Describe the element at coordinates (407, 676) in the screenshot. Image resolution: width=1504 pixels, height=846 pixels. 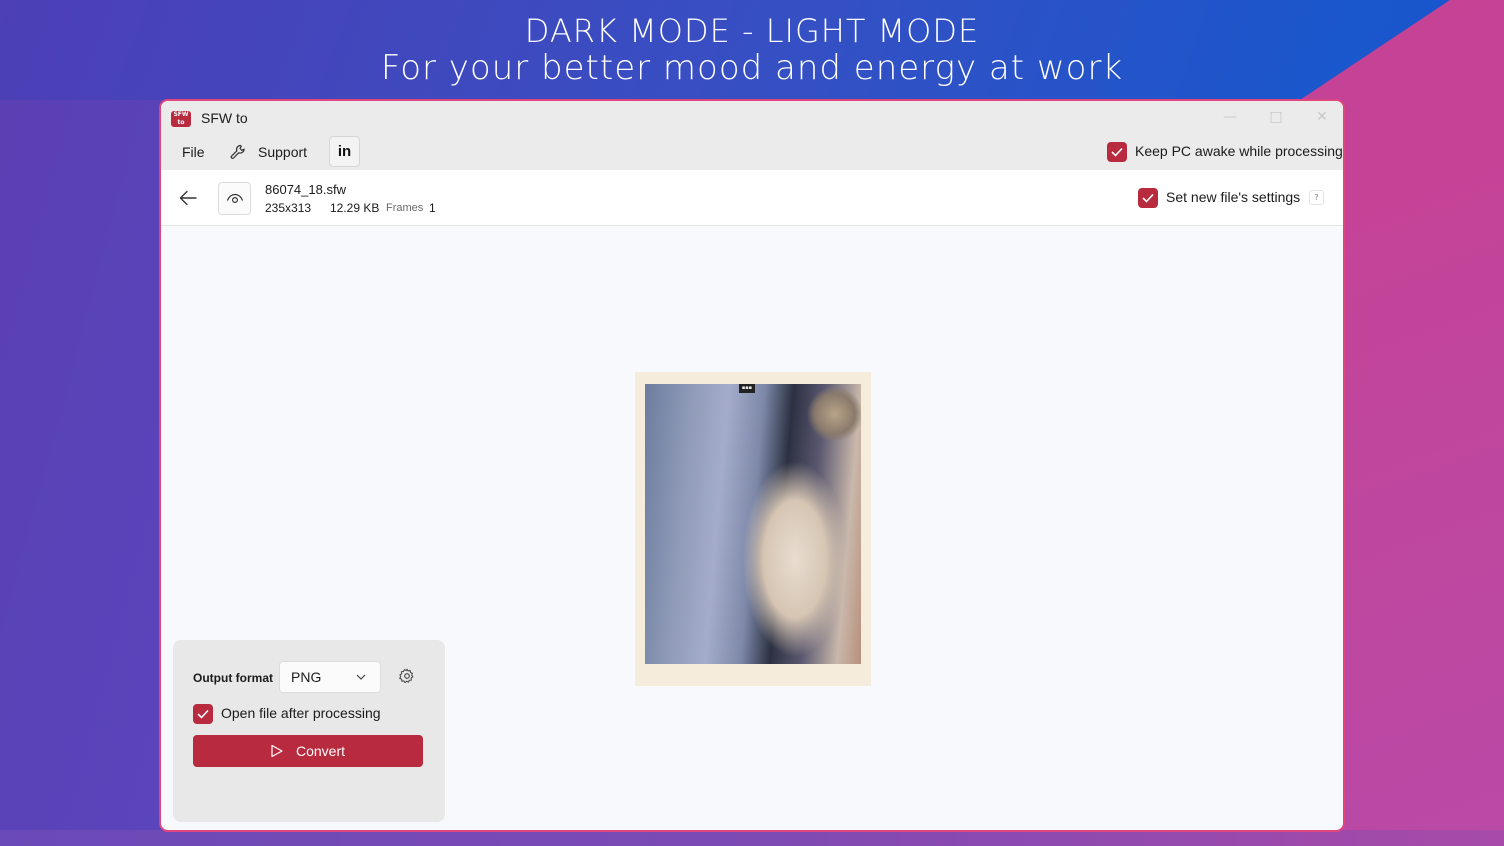
I see `gear-icon` at that location.